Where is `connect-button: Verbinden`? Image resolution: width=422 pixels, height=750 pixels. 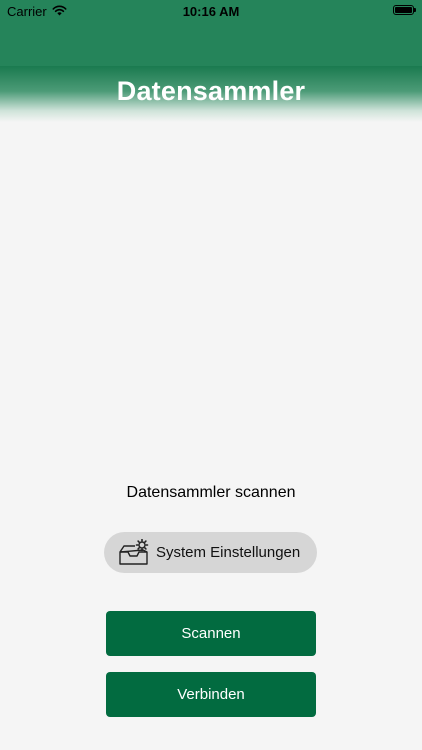 connect-button: Verbinden is located at coordinates (211, 694).